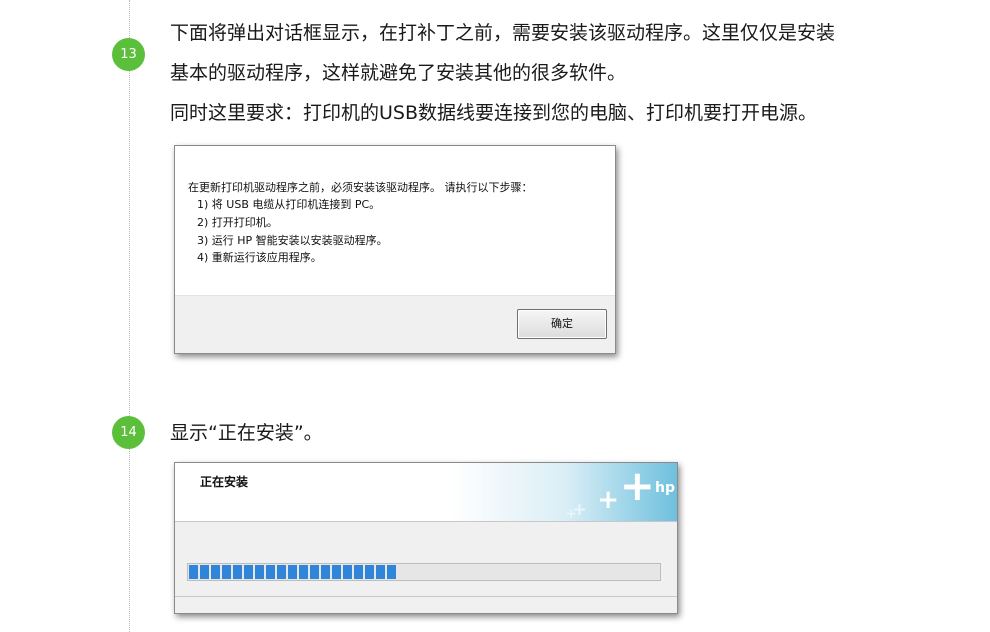 This screenshot has width=990, height=632. I want to click on install-progress-bar, so click(424, 572).